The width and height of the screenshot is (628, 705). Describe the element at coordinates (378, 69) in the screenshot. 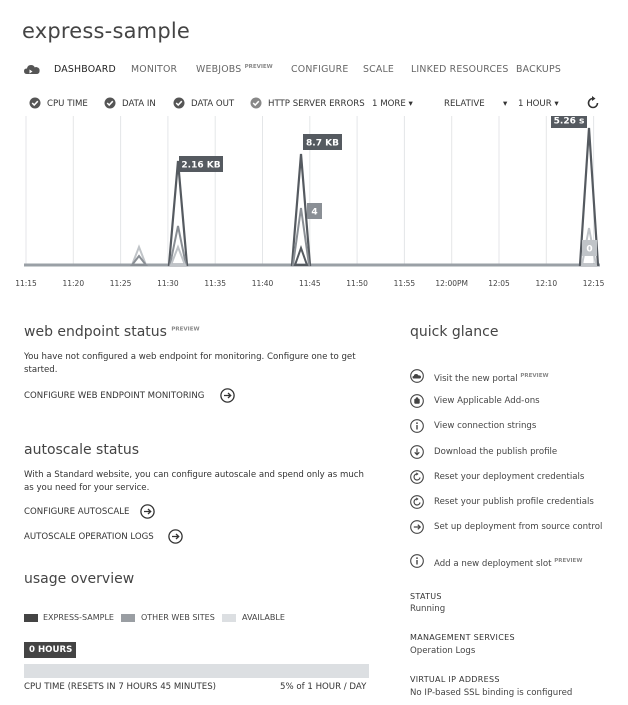

I see `tab-scale: SCALE` at that location.